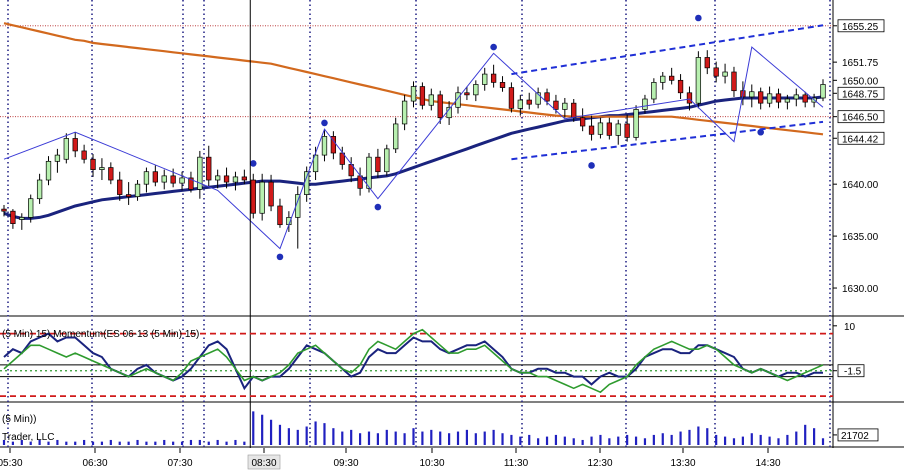 This screenshot has height=473, width=904. I want to click on time-tick-label: 08:30, so click(263, 463).